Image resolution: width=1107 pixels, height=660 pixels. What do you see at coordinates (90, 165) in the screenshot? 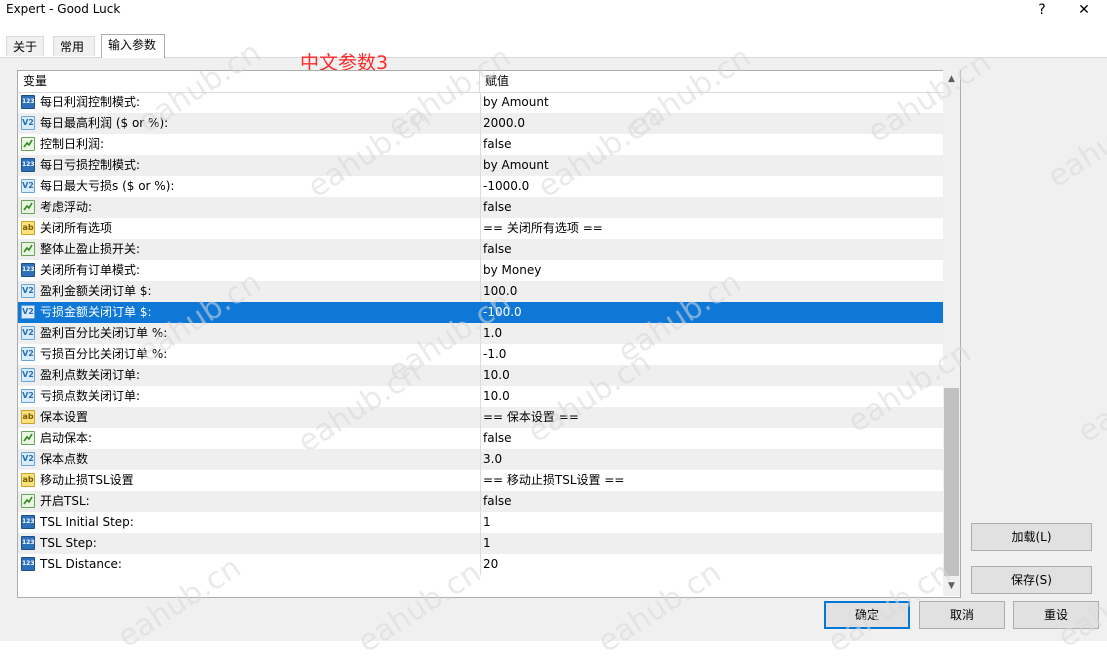
I see `row-variable-name: 每日亏损控制模式:` at bounding box center [90, 165].